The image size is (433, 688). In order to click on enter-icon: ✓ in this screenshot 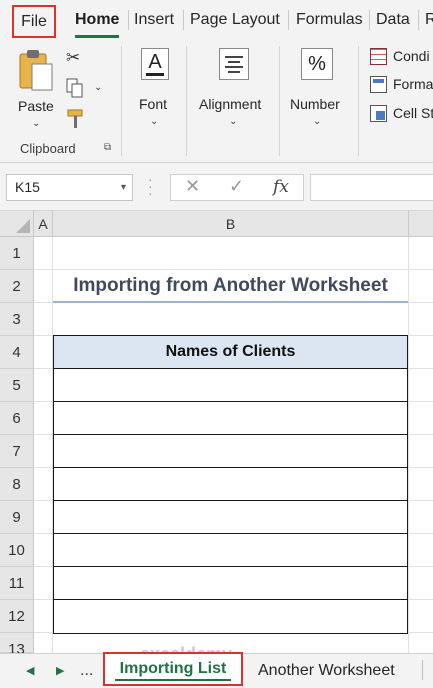, I will do `click(236, 186)`.